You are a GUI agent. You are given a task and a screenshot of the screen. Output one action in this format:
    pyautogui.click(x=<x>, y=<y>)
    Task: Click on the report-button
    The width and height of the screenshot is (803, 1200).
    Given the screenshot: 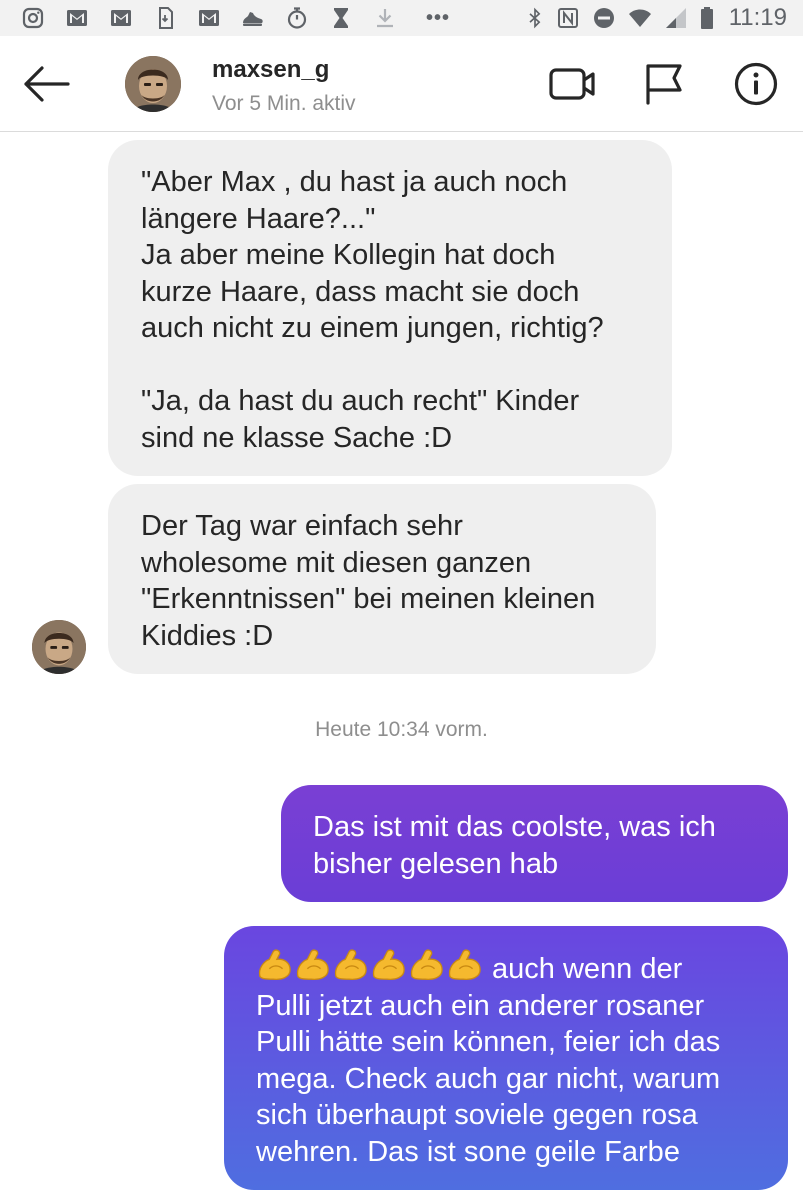 What is the action you would take?
    pyautogui.click(x=664, y=84)
    